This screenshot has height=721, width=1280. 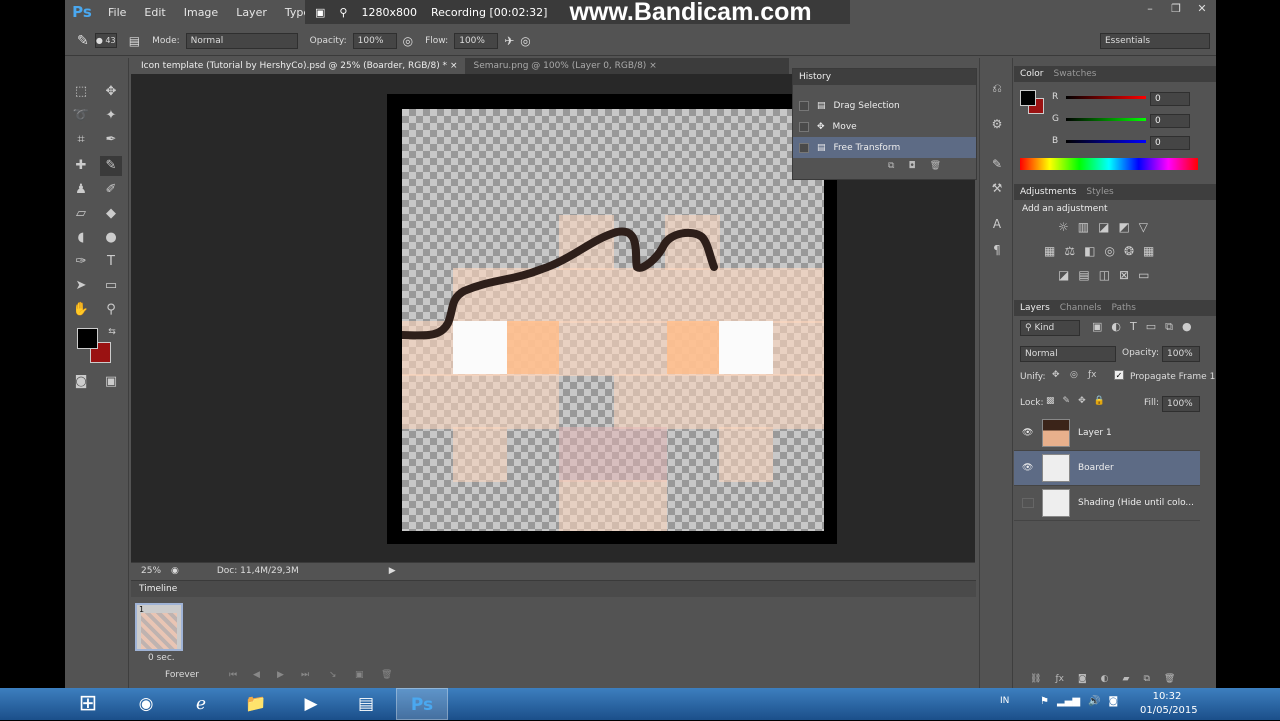 What do you see at coordinates (1082, 401) in the screenshot?
I see `lock-position-icon: ✥` at bounding box center [1082, 401].